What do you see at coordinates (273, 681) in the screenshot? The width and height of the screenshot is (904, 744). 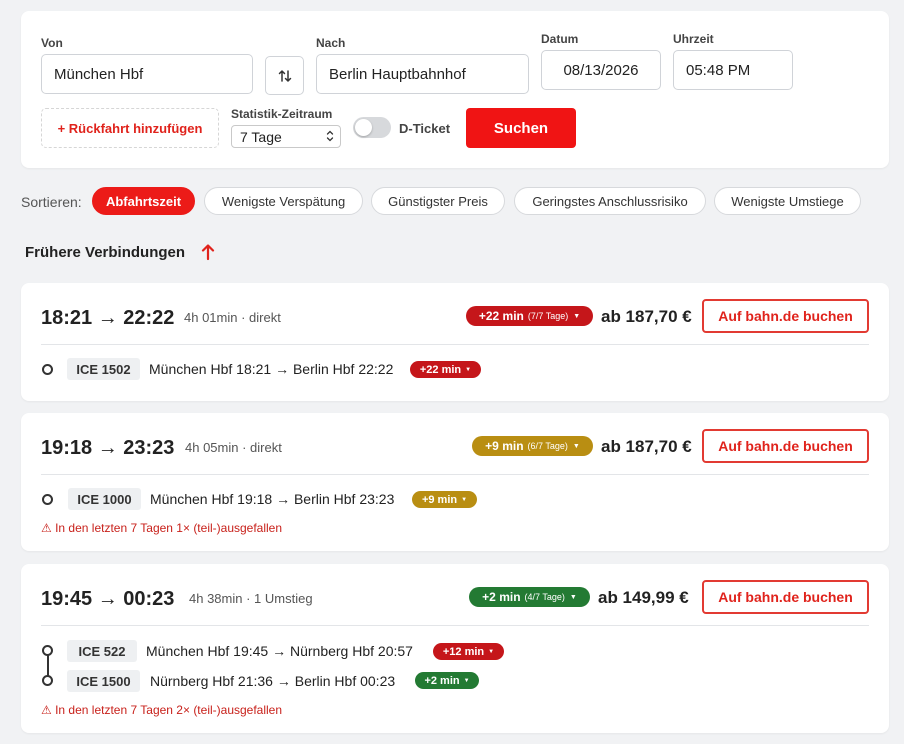 I see `leg-route: Nürnberg Hbf 21:36 → Berlin Hbf 00:23` at bounding box center [273, 681].